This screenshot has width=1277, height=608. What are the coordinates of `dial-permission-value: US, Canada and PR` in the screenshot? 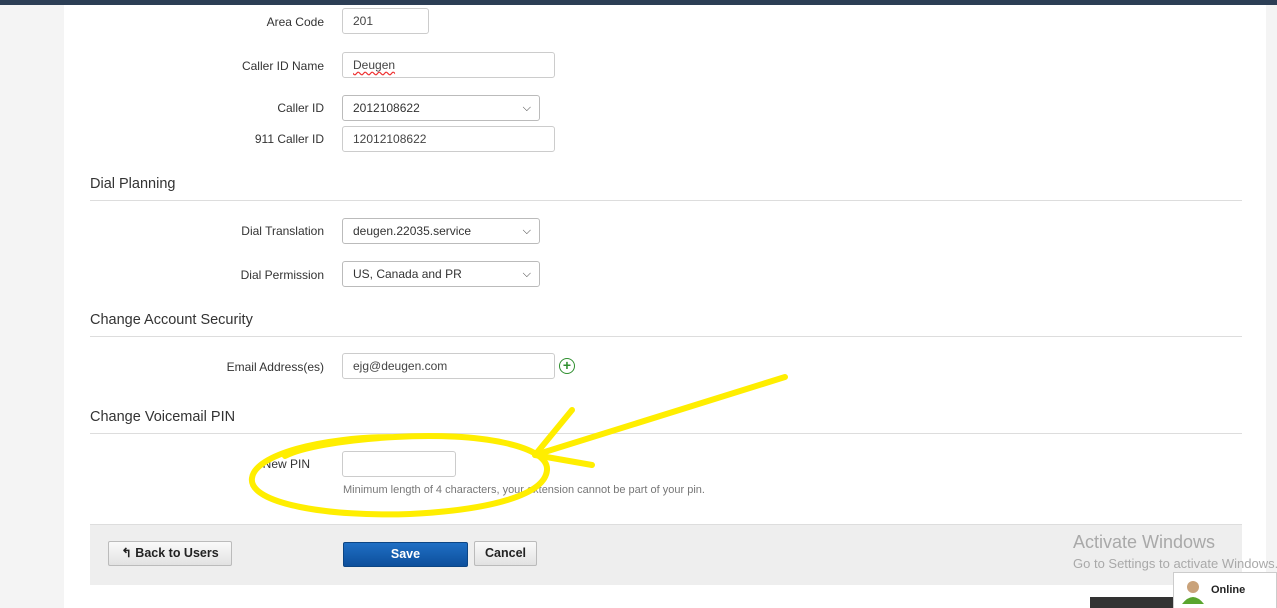 It's located at (407, 274).